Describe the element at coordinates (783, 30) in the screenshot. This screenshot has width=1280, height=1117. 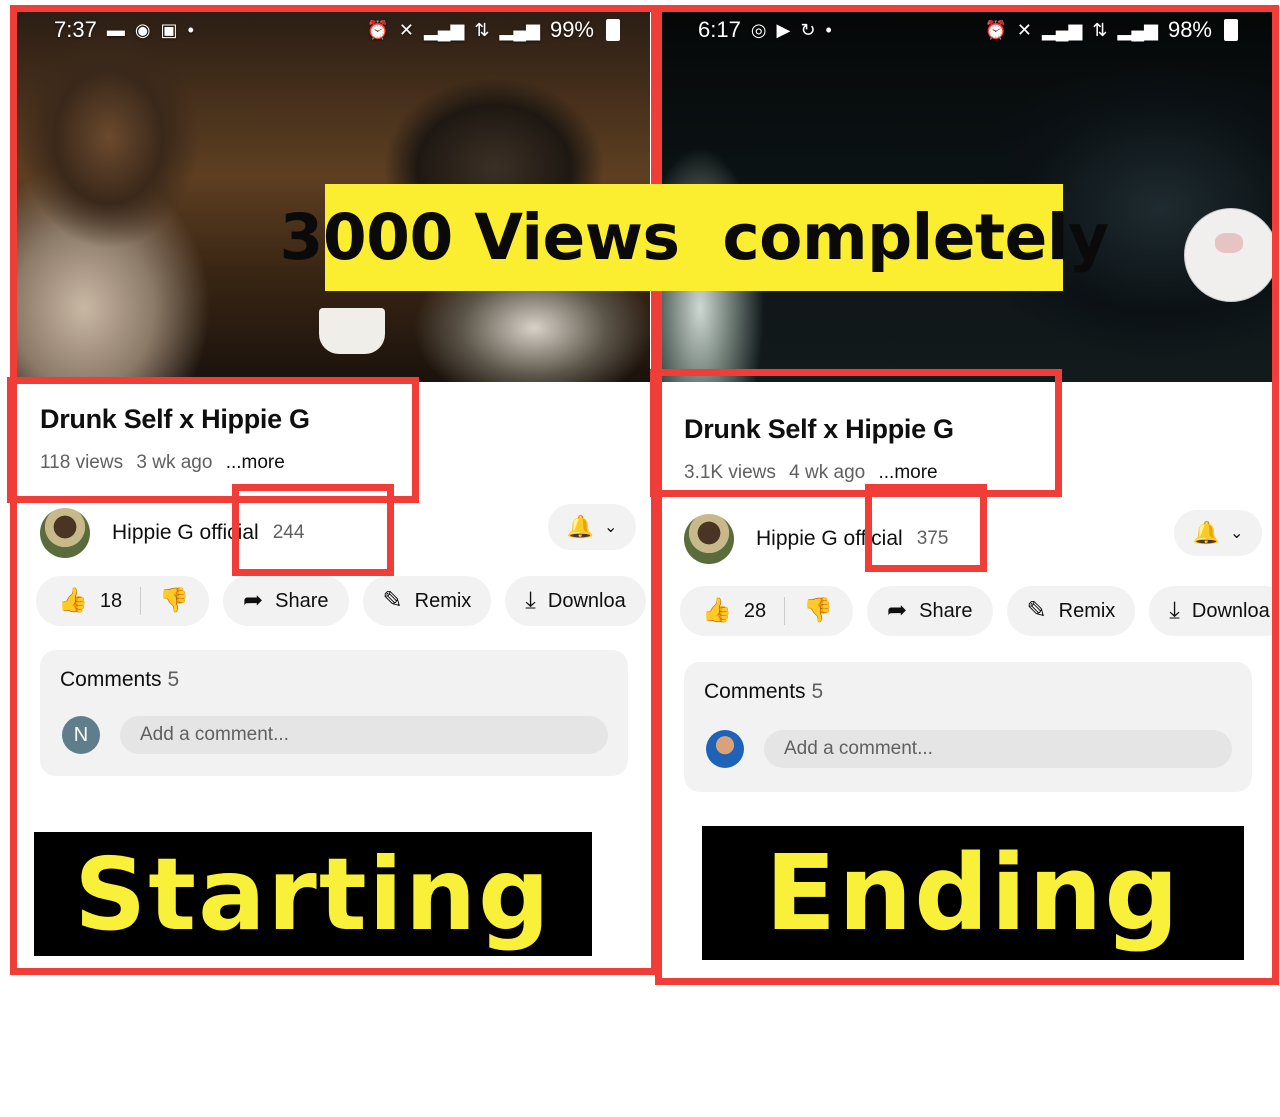
I see `youtube-icon: ▶` at that location.